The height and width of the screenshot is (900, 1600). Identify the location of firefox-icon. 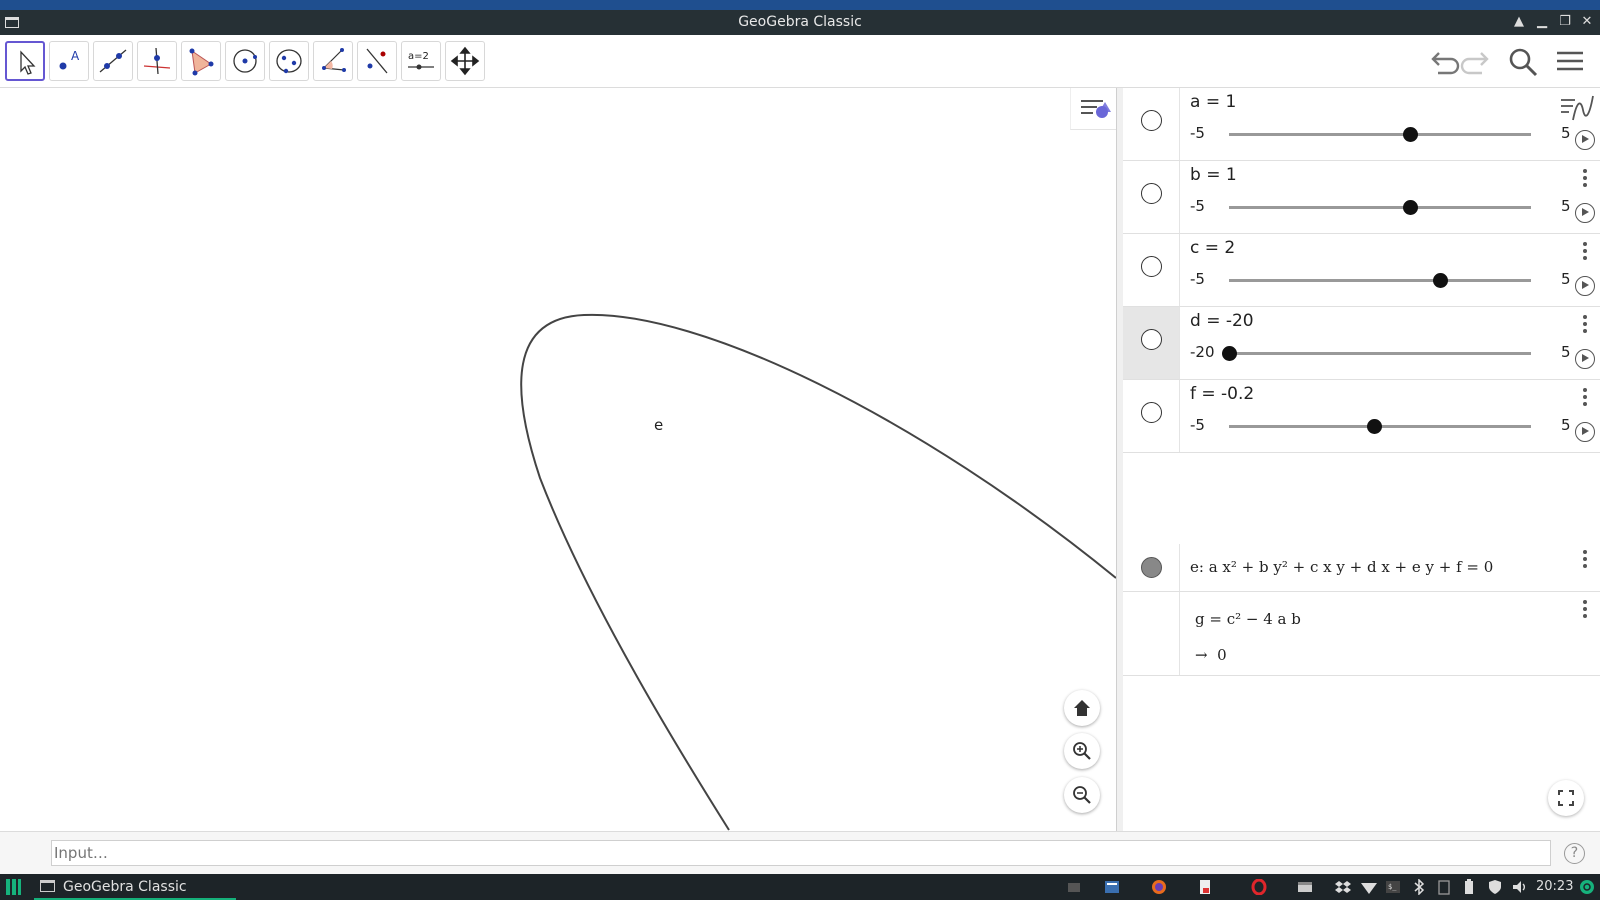
(1159, 887).